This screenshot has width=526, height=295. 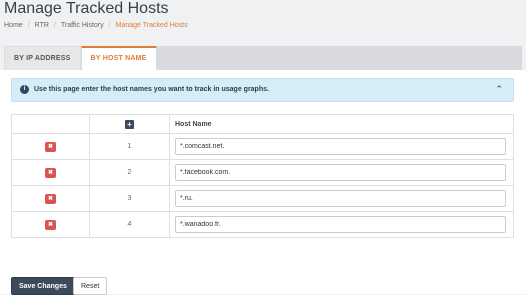 I want to click on save-changes-button: Save Changes, so click(x=43, y=286).